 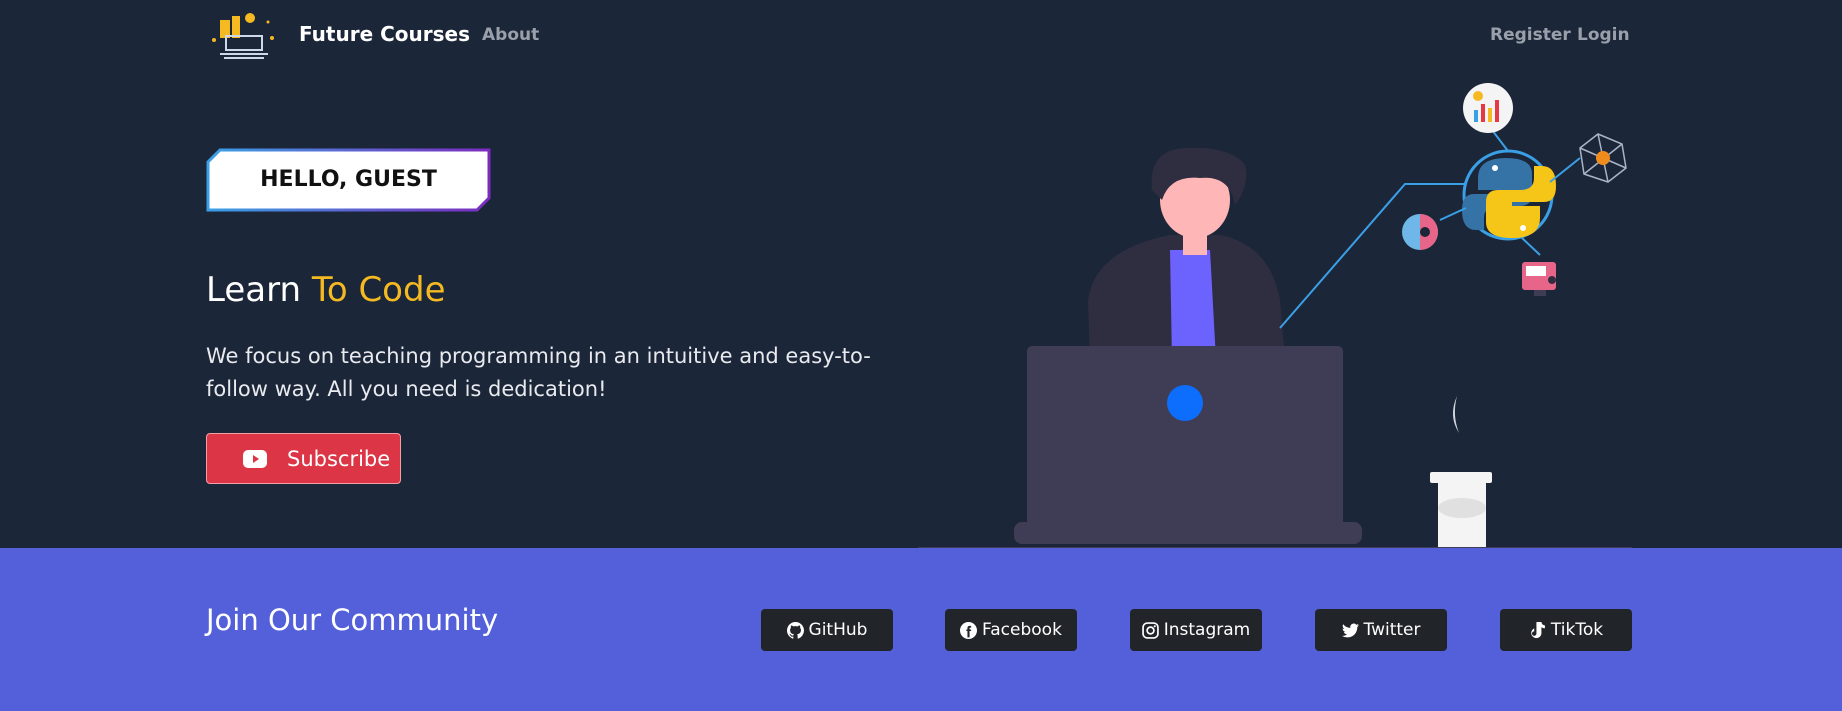 What do you see at coordinates (339, 459) in the screenshot?
I see `subscribe-label: Subscribe` at bounding box center [339, 459].